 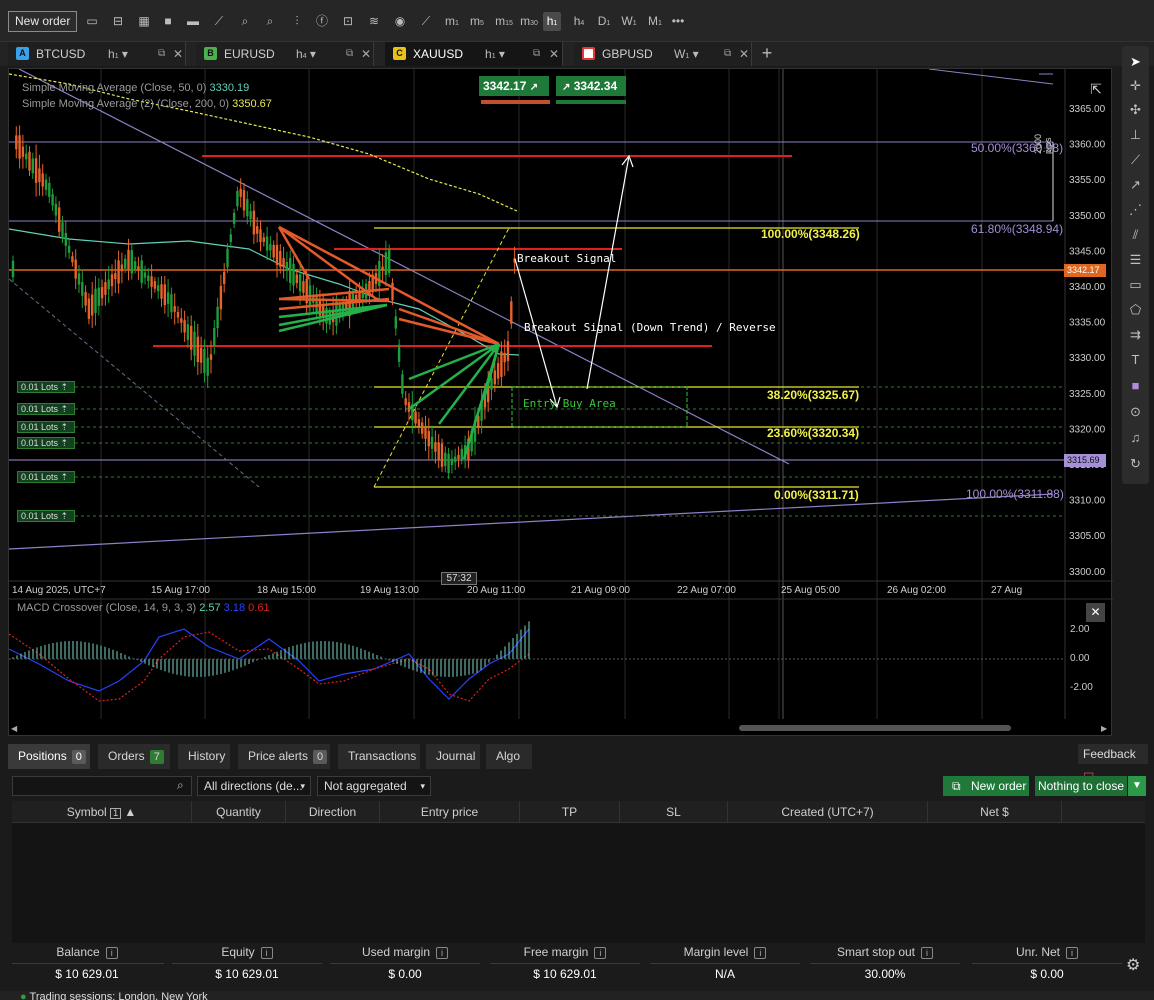 What do you see at coordinates (285, 54) in the screenshot?
I see `tab-eurusd: B EURUSD h4 ▾ ⧉ ✕` at bounding box center [285, 54].